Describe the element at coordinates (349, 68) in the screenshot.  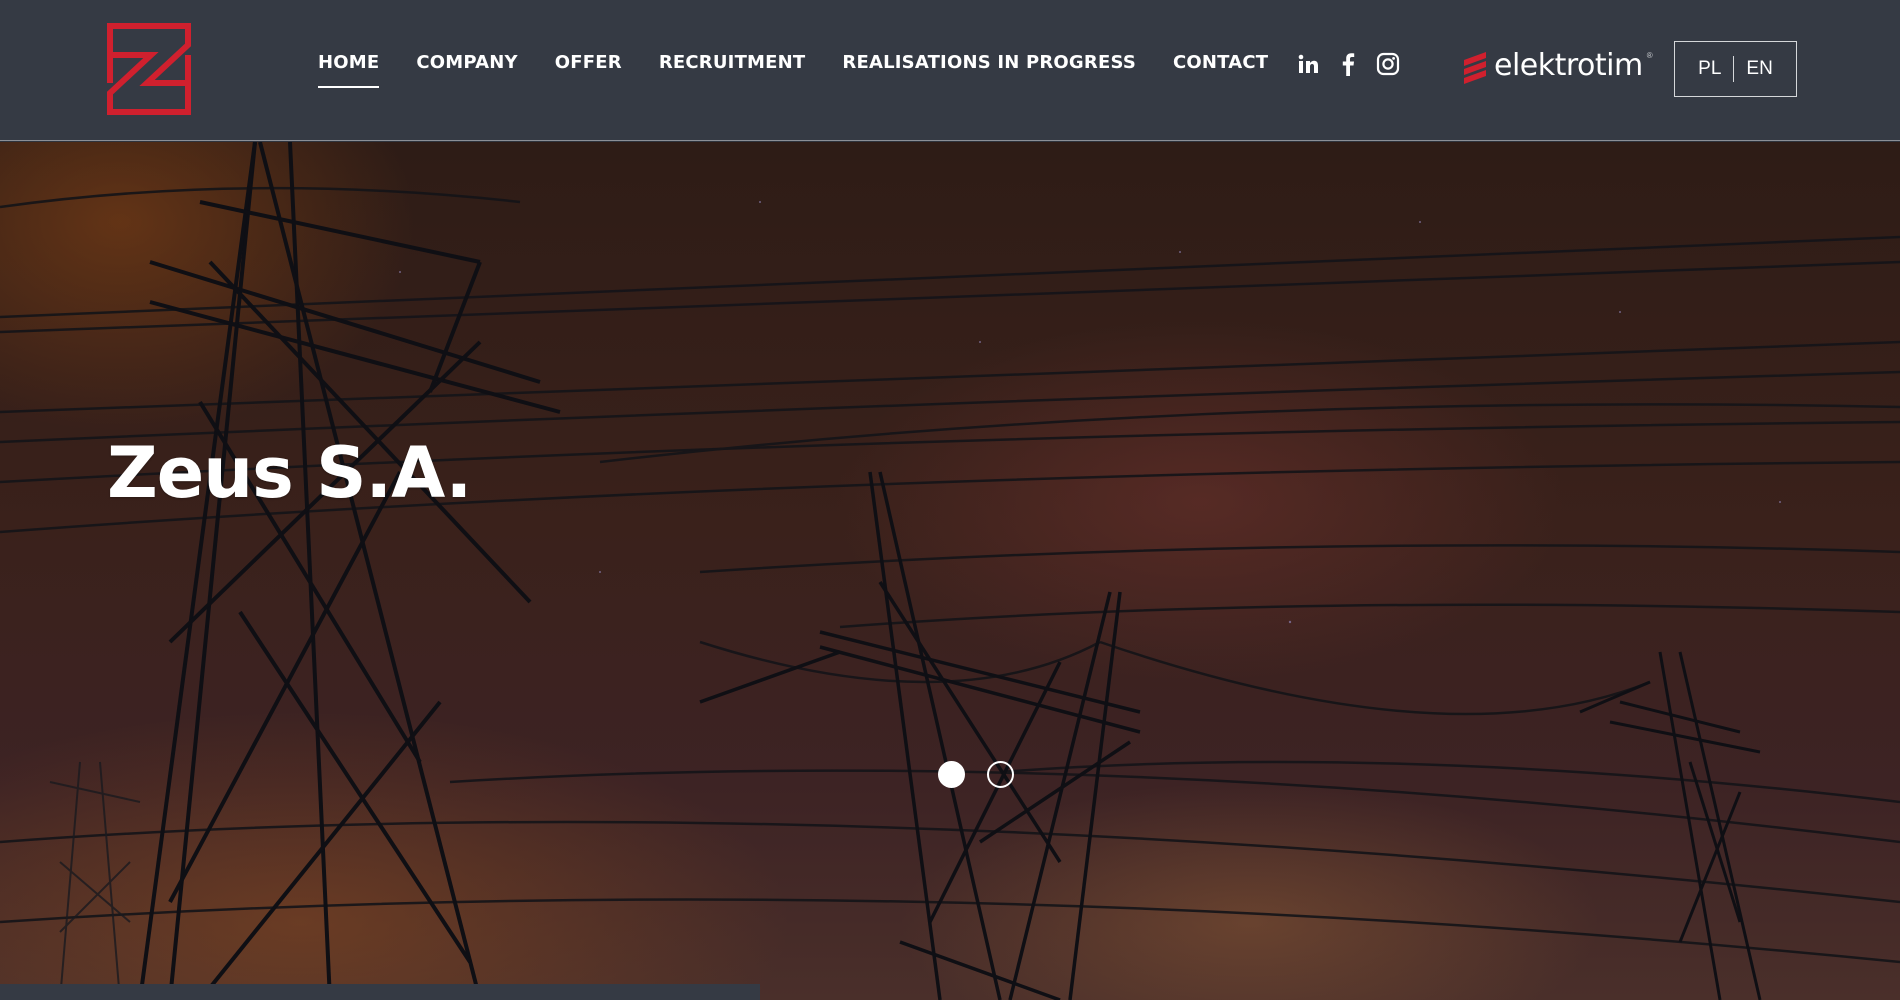
I see `nav-item-home: HOME` at that location.